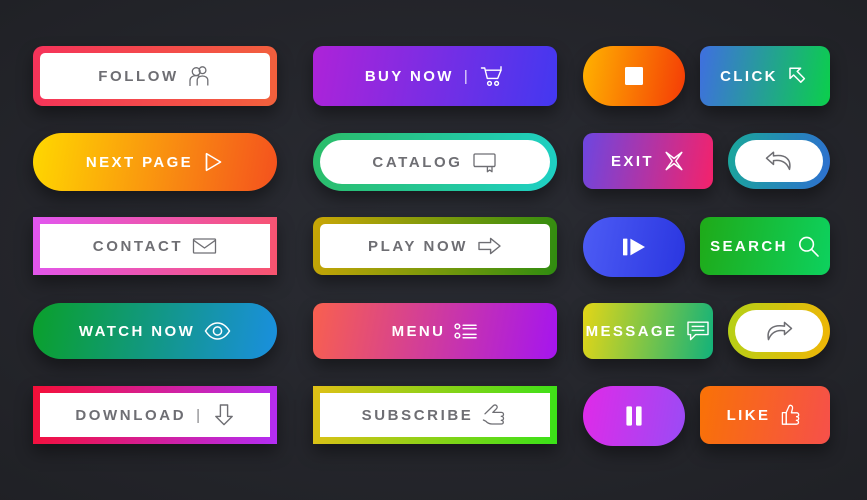 Image resolution: width=867 pixels, height=500 pixels. I want to click on search-label: SEARCH, so click(749, 246).